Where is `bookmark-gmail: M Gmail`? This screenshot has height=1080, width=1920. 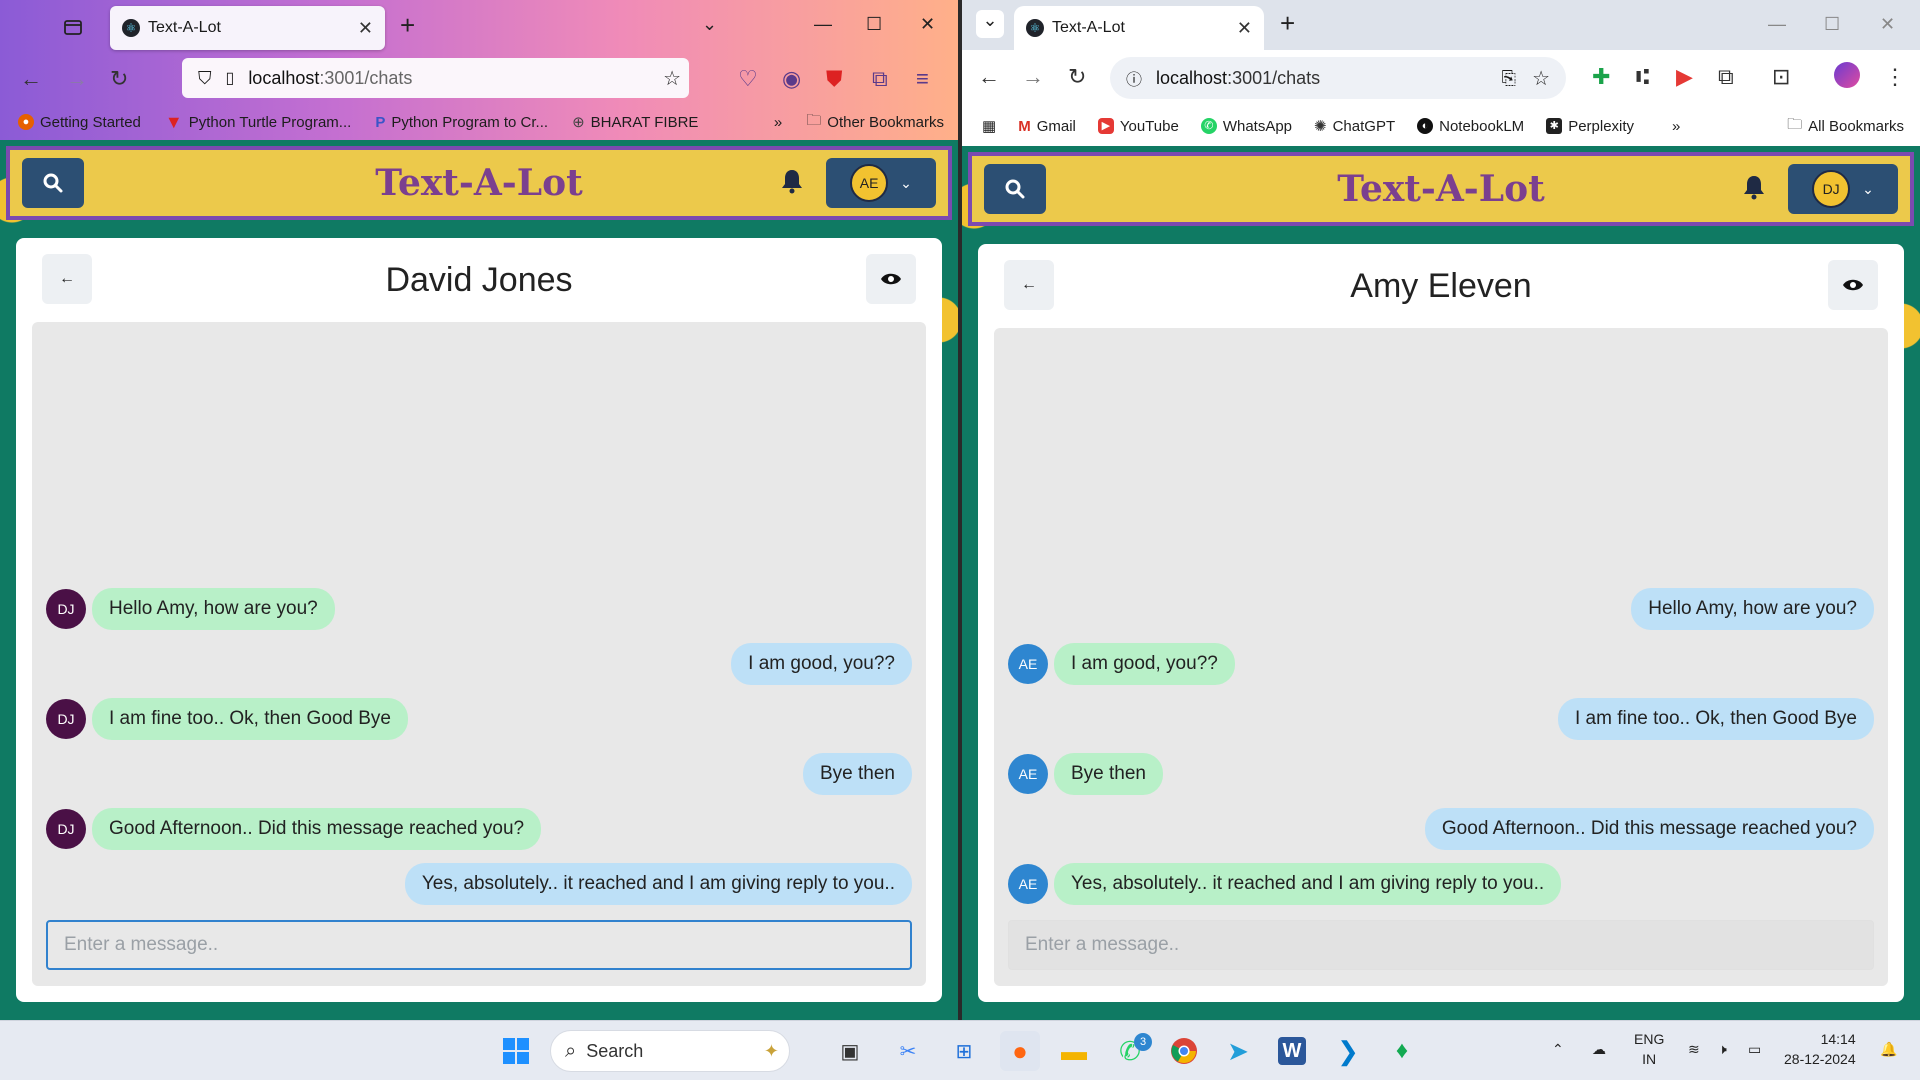
bookmark-gmail: M Gmail is located at coordinates (1047, 126).